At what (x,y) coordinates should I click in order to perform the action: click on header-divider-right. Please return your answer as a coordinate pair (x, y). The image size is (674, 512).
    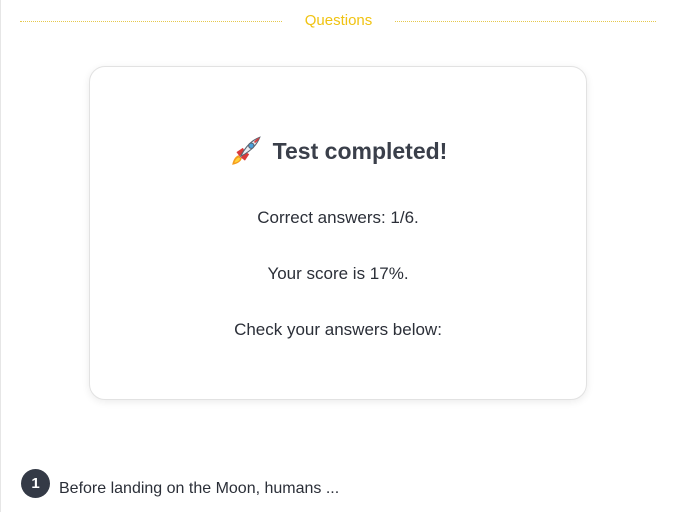
    Looking at the image, I should click on (525, 21).